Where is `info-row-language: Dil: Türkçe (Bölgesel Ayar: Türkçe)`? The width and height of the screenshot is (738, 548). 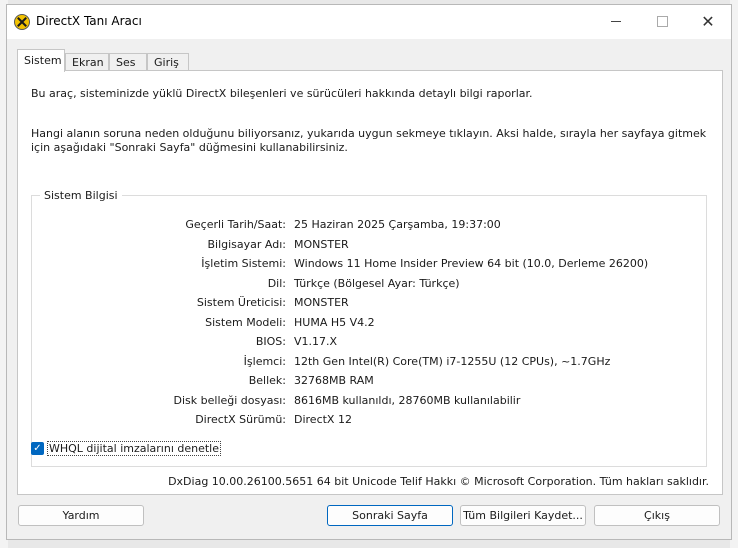 info-row-language: Dil: Türkçe (Bölgesel Ayar: Türkçe) is located at coordinates (369, 285).